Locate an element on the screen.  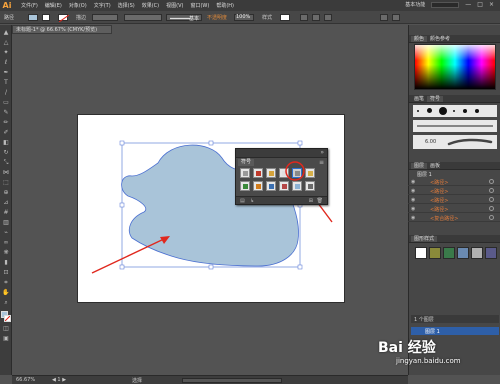
place-symbol-icon: ↳ is located at coordinates (252, 201).